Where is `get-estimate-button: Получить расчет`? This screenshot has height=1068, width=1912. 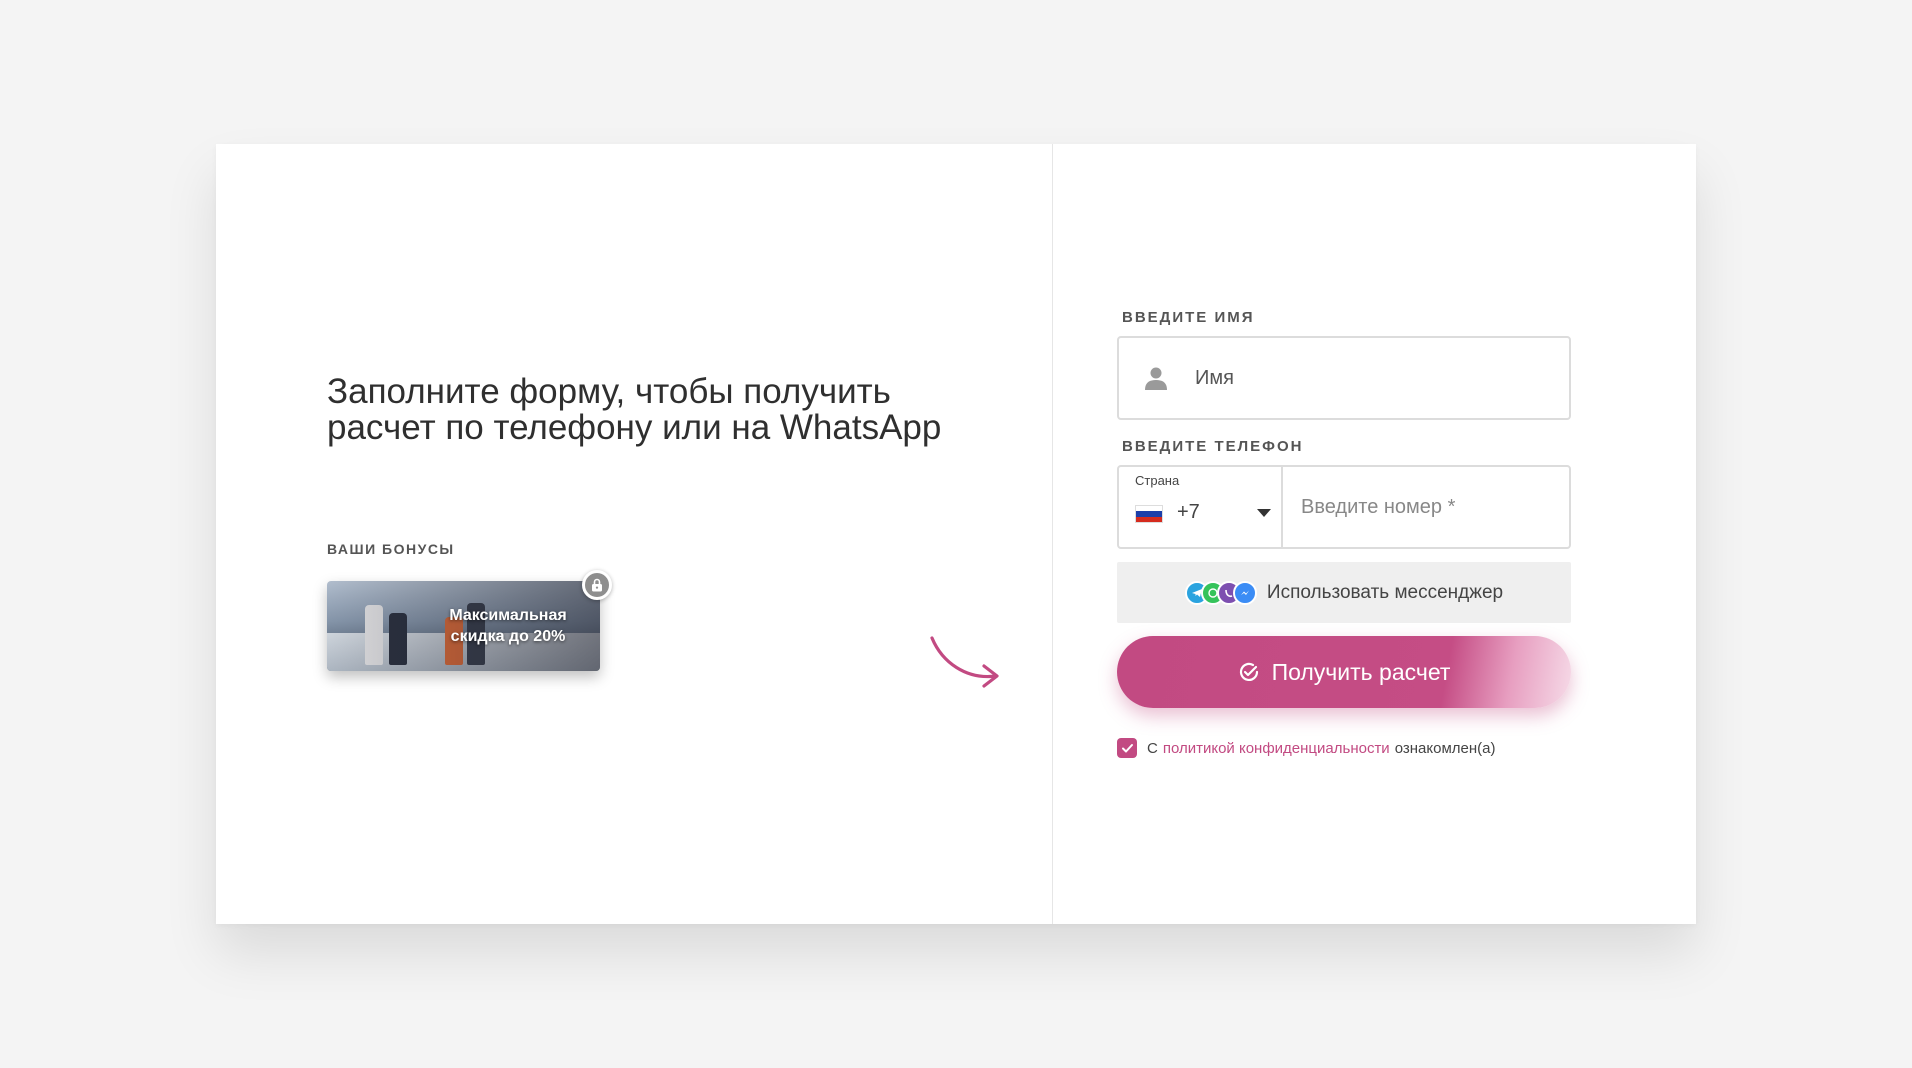 get-estimate-button: Получить расчет is located at coordinates (1344, 672).